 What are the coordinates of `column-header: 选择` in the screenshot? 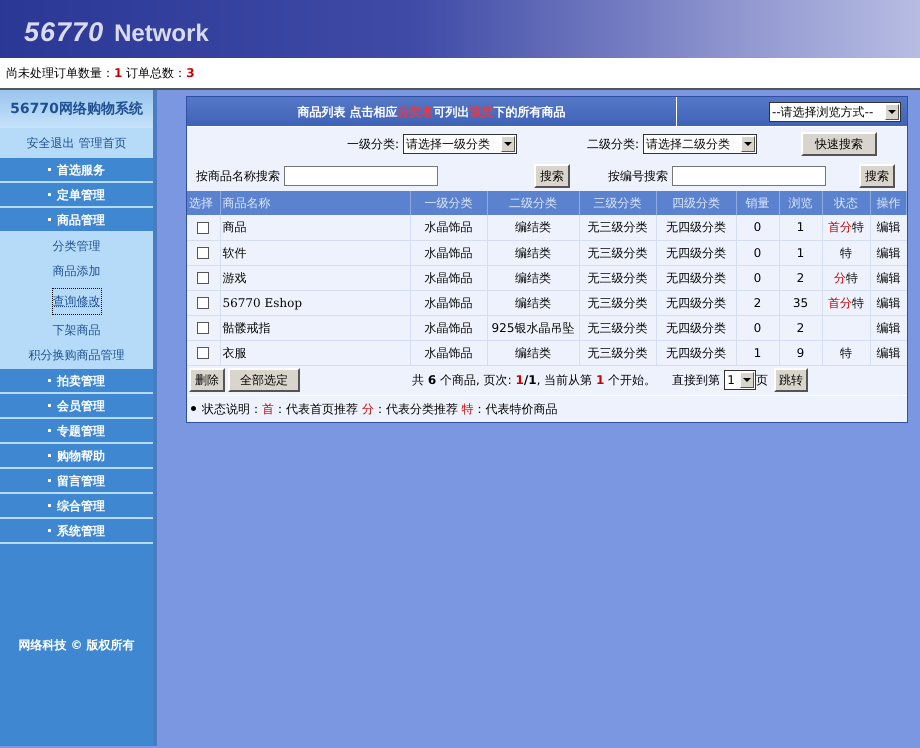 It's located at (203, 203).